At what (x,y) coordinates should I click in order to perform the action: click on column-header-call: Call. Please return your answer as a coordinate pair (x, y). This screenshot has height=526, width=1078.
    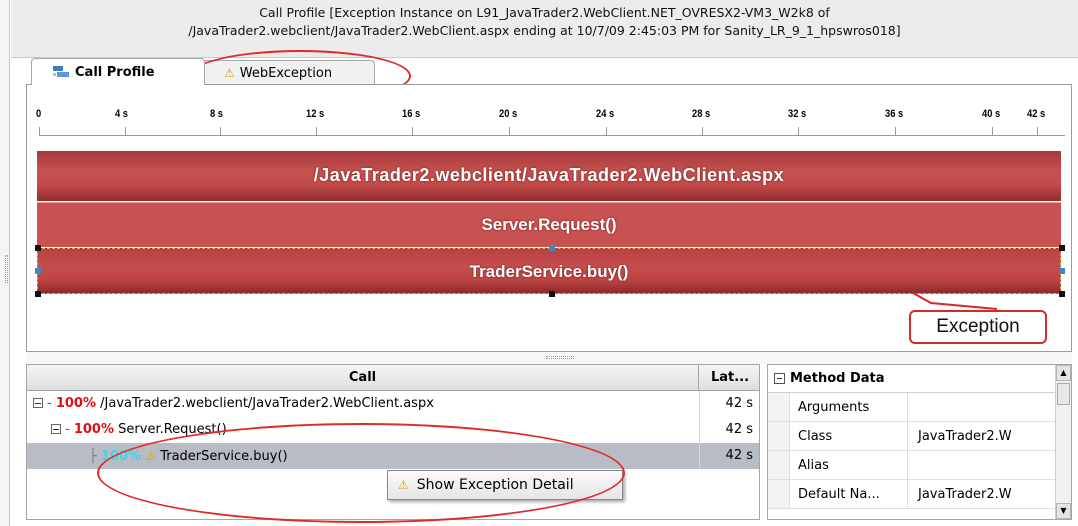
    Looking at the image, I should click on (363, 378).